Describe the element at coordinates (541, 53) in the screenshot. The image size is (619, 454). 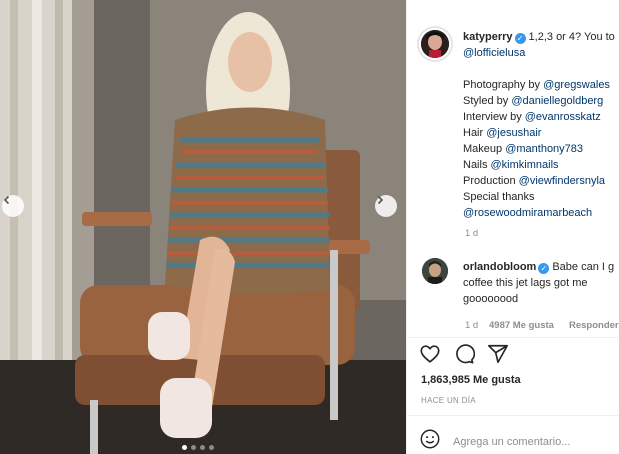
I see `caption-mention: @lofficielusa` at that location.